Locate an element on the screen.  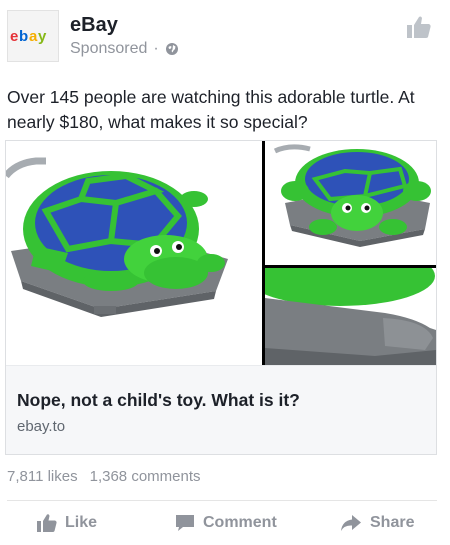
engagement-stats: 7,811 likes 1,368 comments is located at coordinates (104, 476).